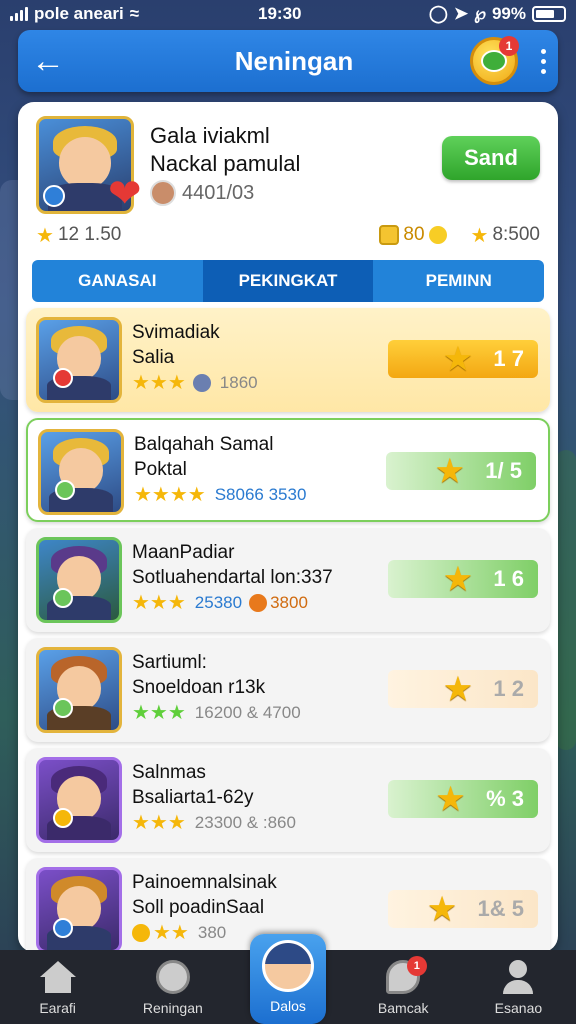 The height and width of the screenshot is (1024, 576). I want to click on chat-badge: 1, so click(509, 46).